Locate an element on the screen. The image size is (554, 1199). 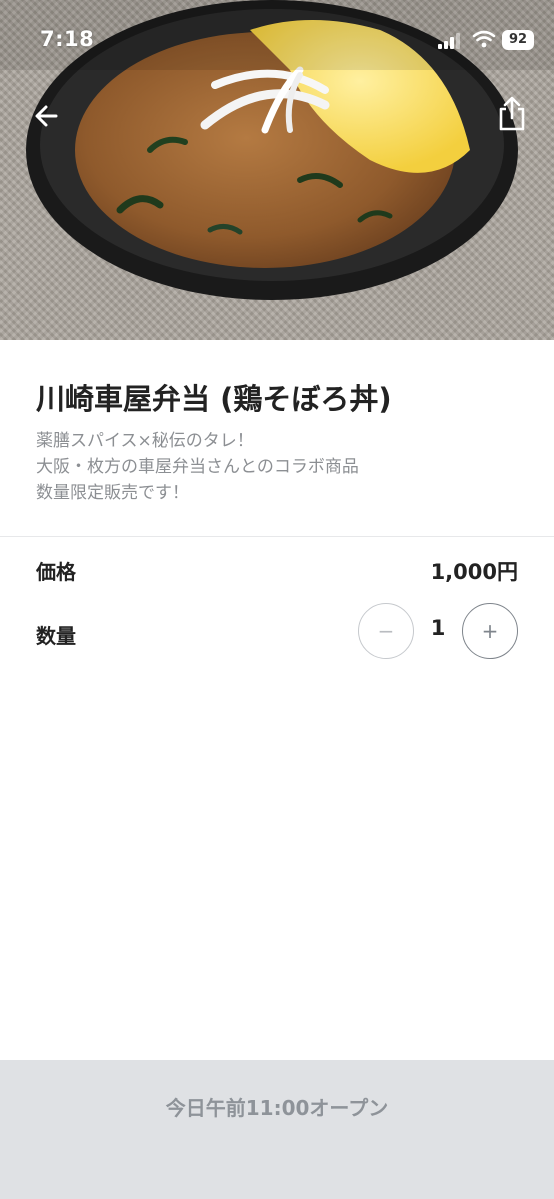
product-title: 川崎車屋弁当 (鶏そぼろ丼) is located at coordinates (214, 399).